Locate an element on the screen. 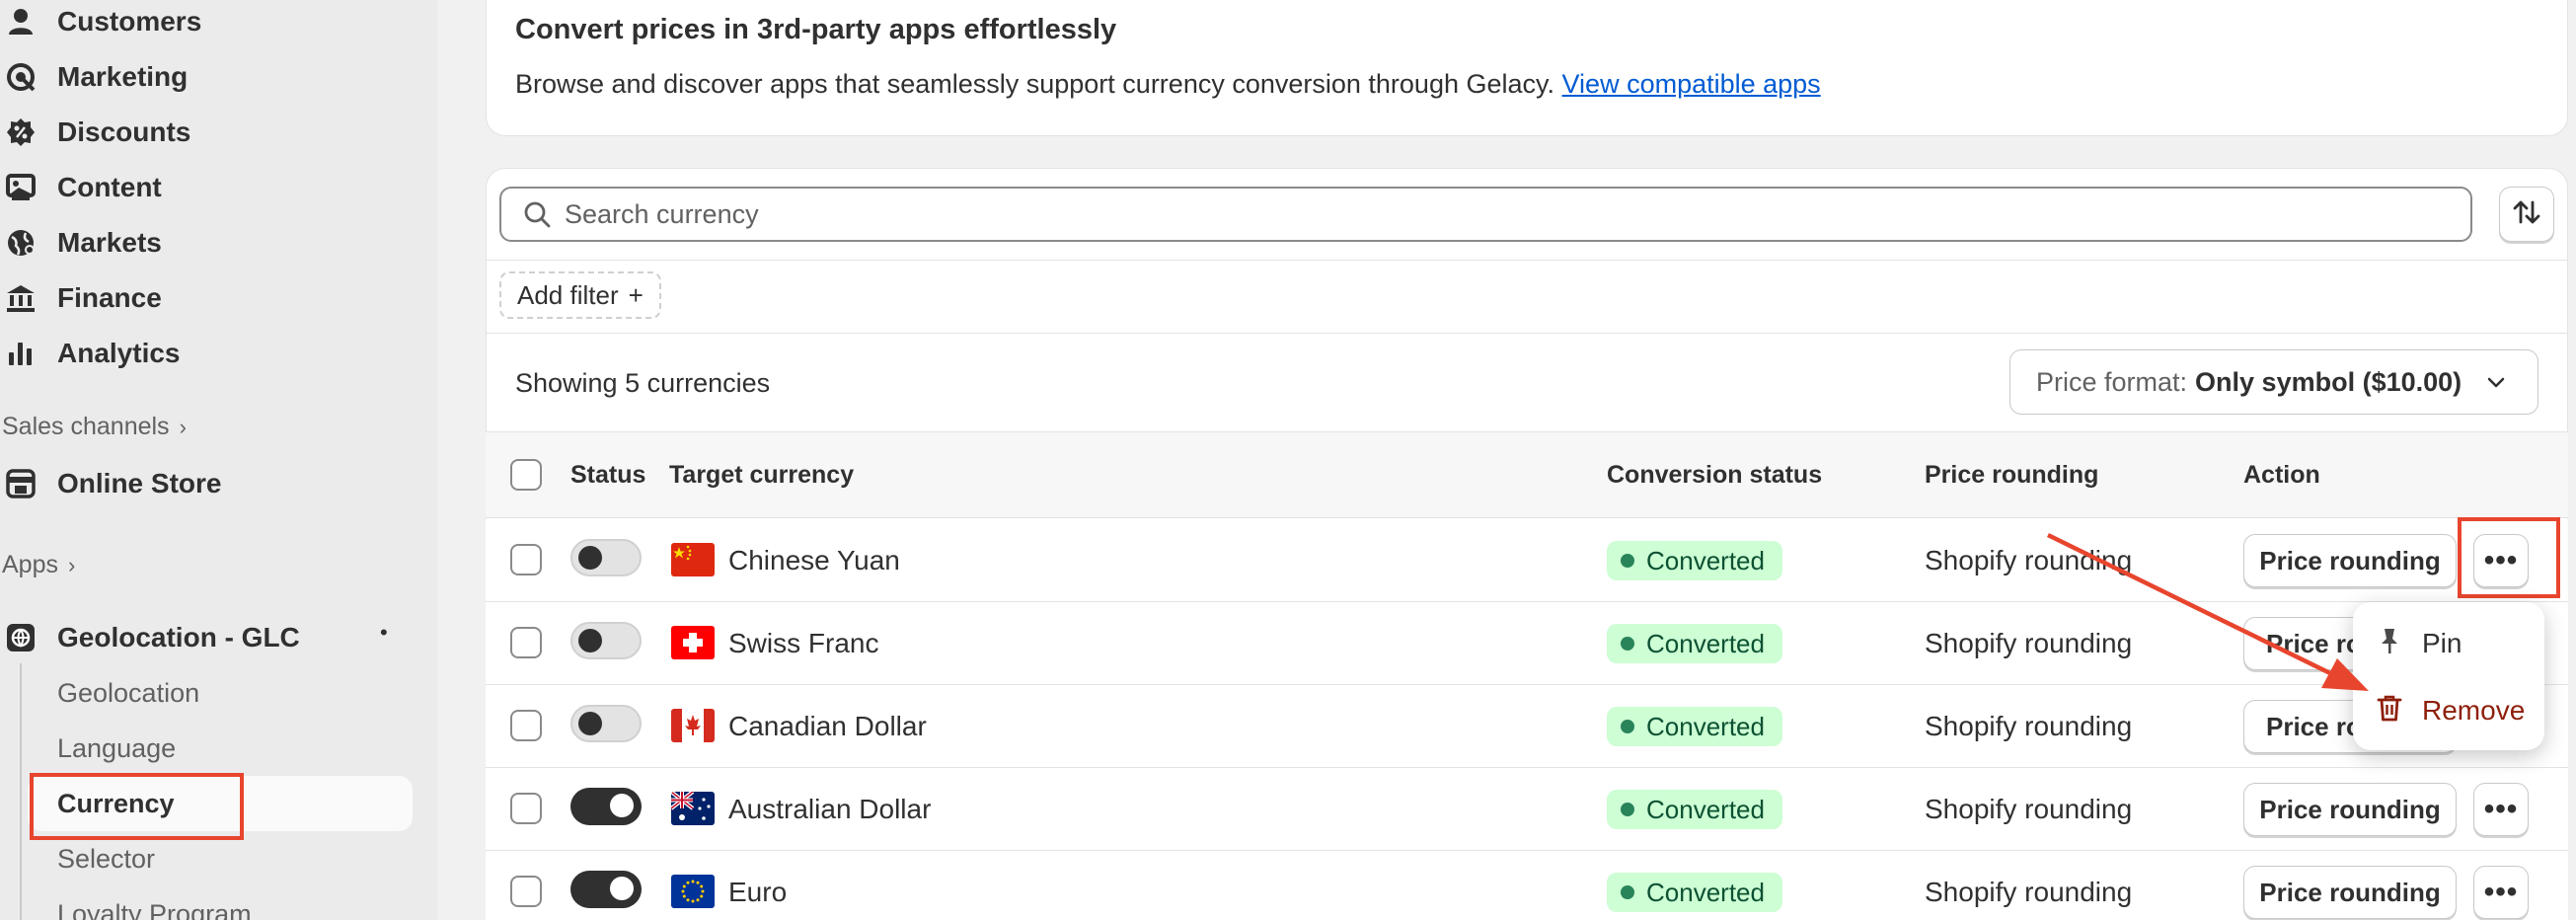 Image resolution: width=2576 pixels, height=920 pixels. sort-icon is located at coordinates (2526, 214).